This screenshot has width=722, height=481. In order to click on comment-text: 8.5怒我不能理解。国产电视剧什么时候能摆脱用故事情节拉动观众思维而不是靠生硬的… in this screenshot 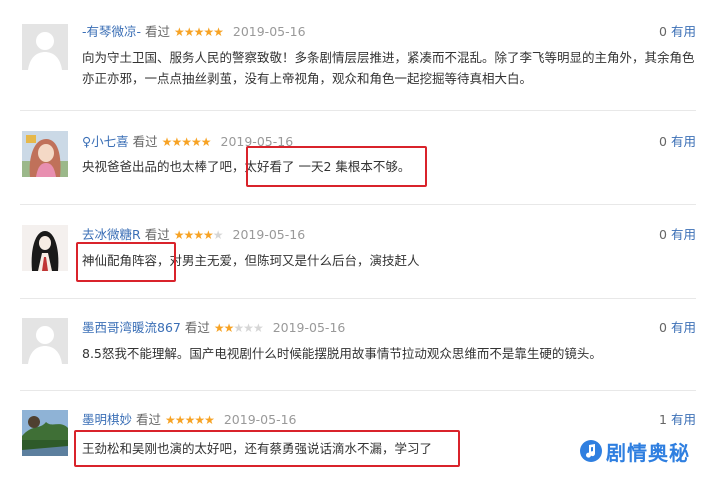, I will do `click(342, 353)`.